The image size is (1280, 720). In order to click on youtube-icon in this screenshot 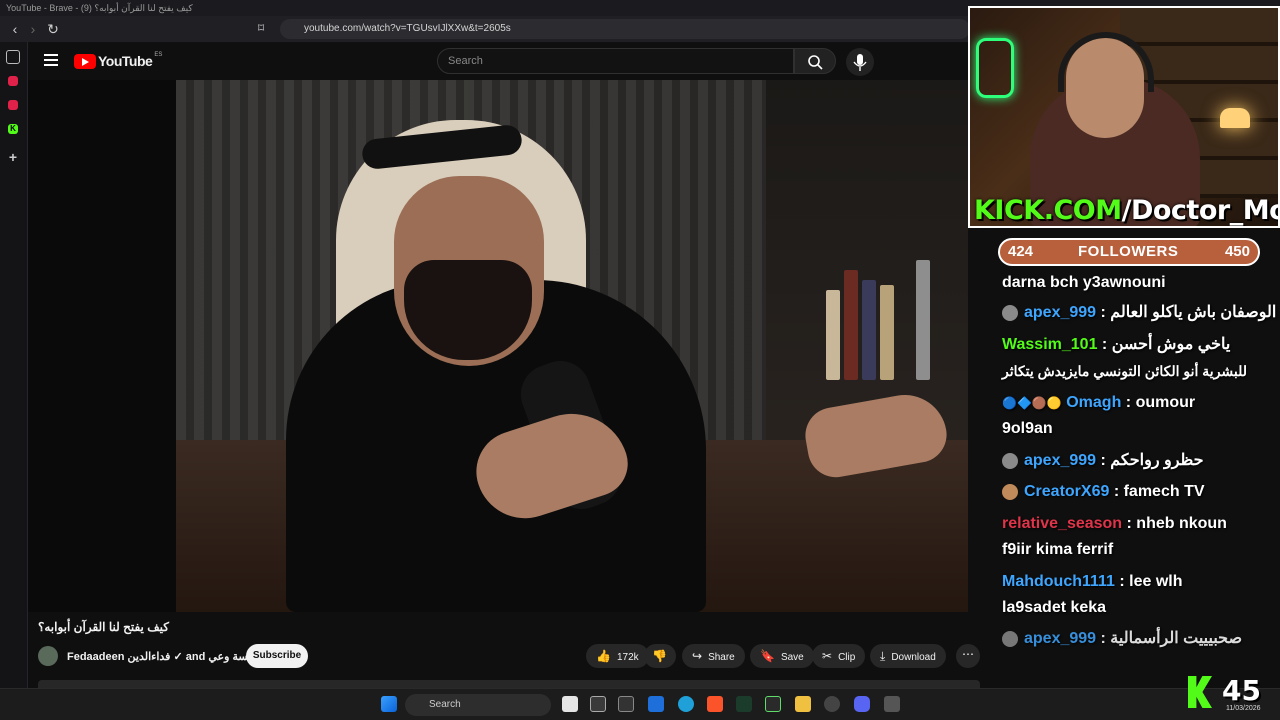, I will do `click(13, 105)`.